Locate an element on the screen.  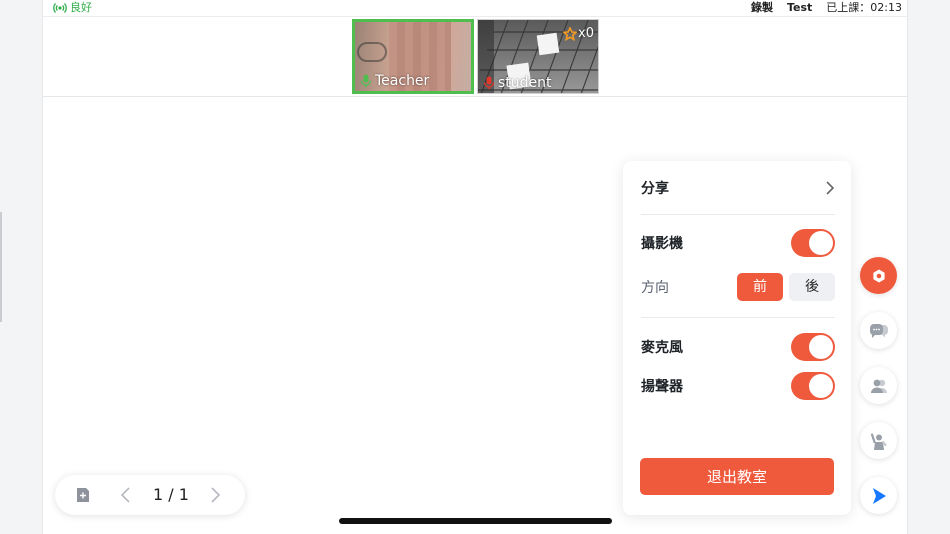
raise-hand-icon is located at coordinates (878, 441).